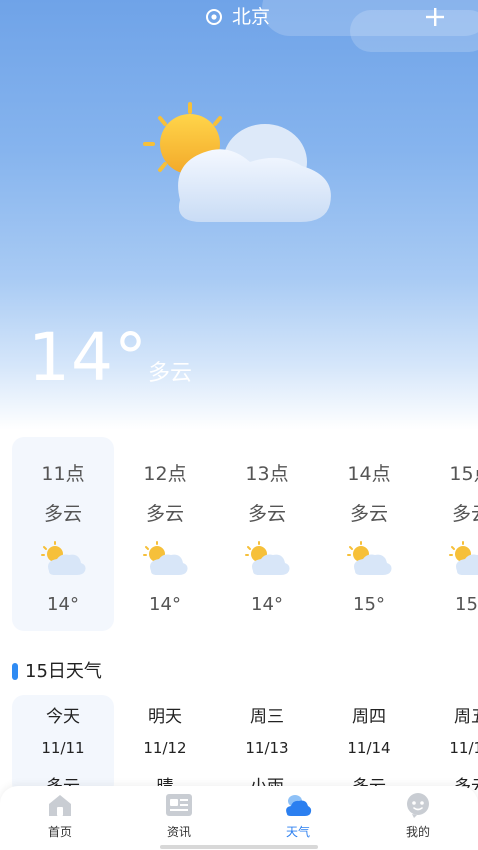 This screenshot has height=850, width=478. Describe the element at coordinates (449, 534) in the screenshot. I see `hourly-item: 15点 多云 15°` at that location.